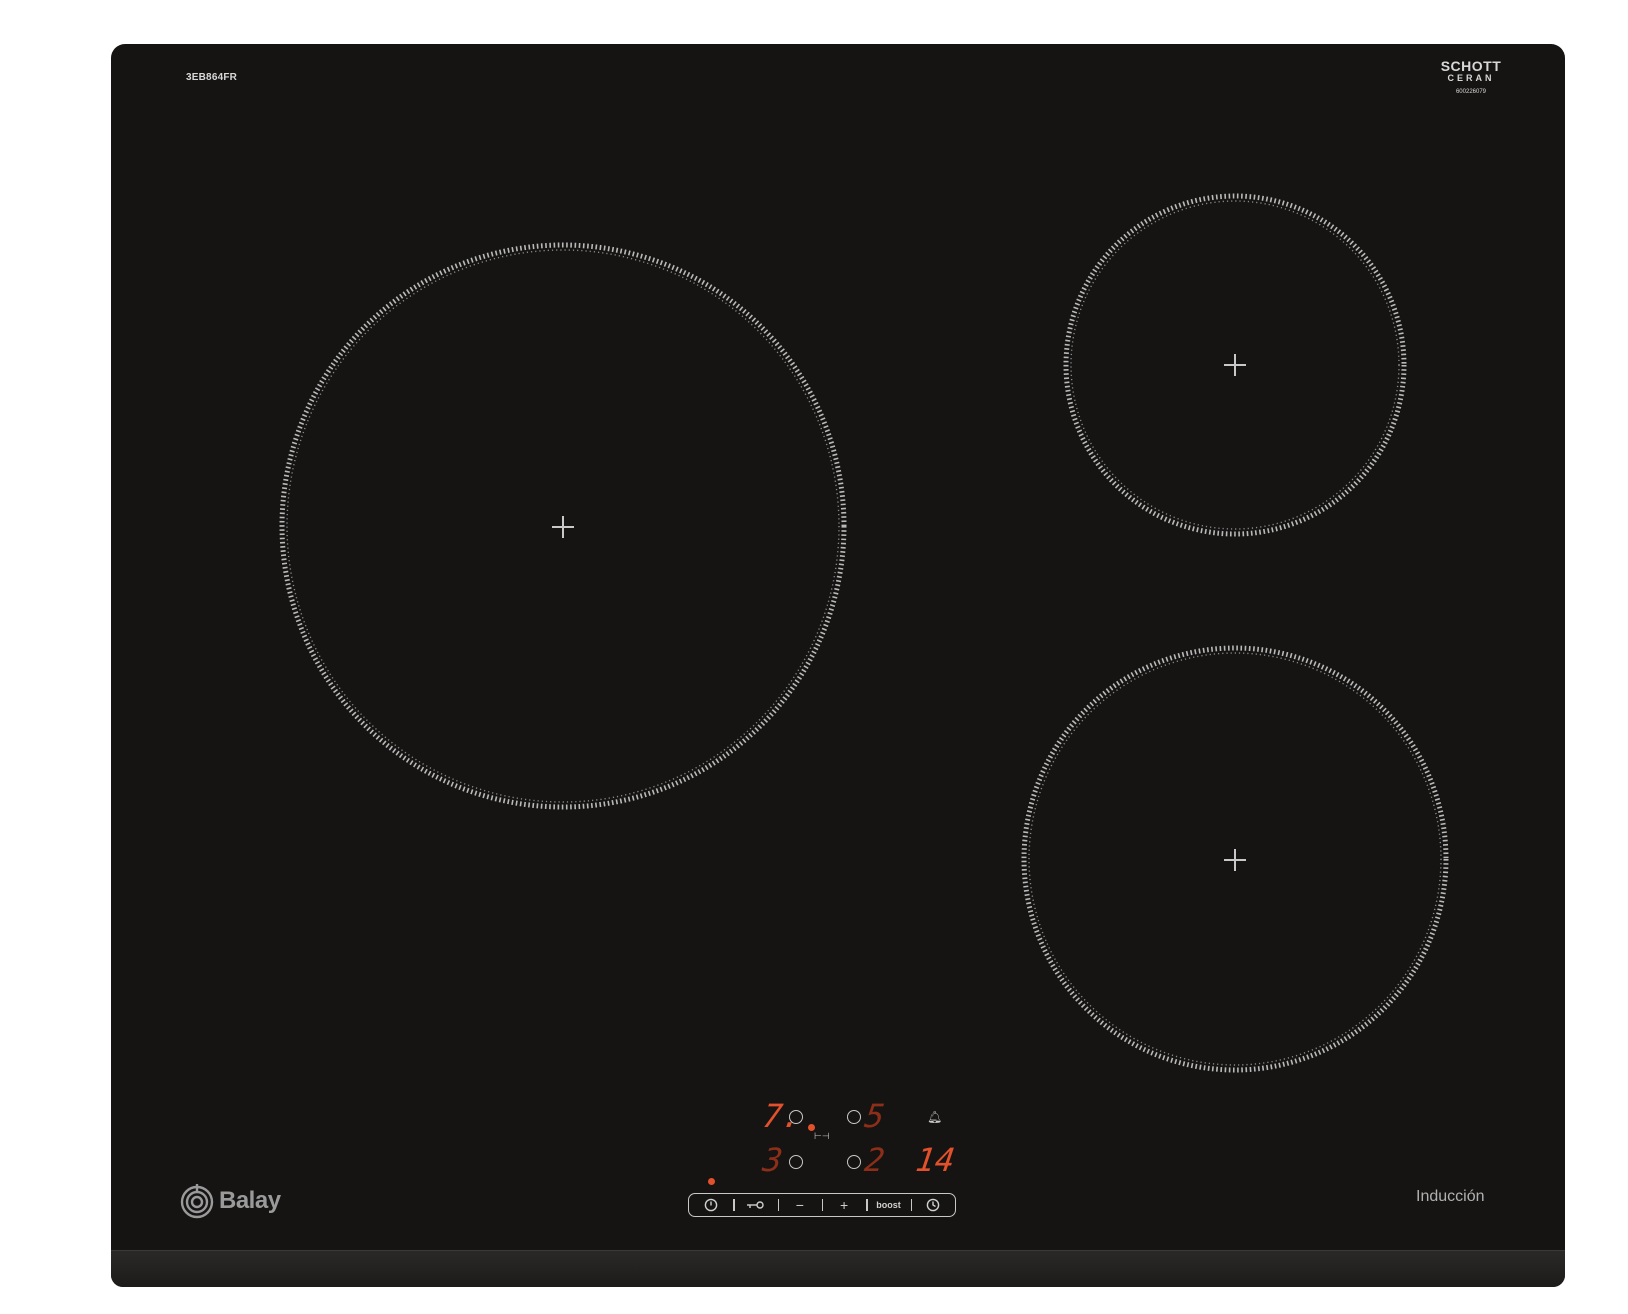  Describe the element at coordinates (854, 1117) in the screenshot. I see `zone-select-top-right` at that location.